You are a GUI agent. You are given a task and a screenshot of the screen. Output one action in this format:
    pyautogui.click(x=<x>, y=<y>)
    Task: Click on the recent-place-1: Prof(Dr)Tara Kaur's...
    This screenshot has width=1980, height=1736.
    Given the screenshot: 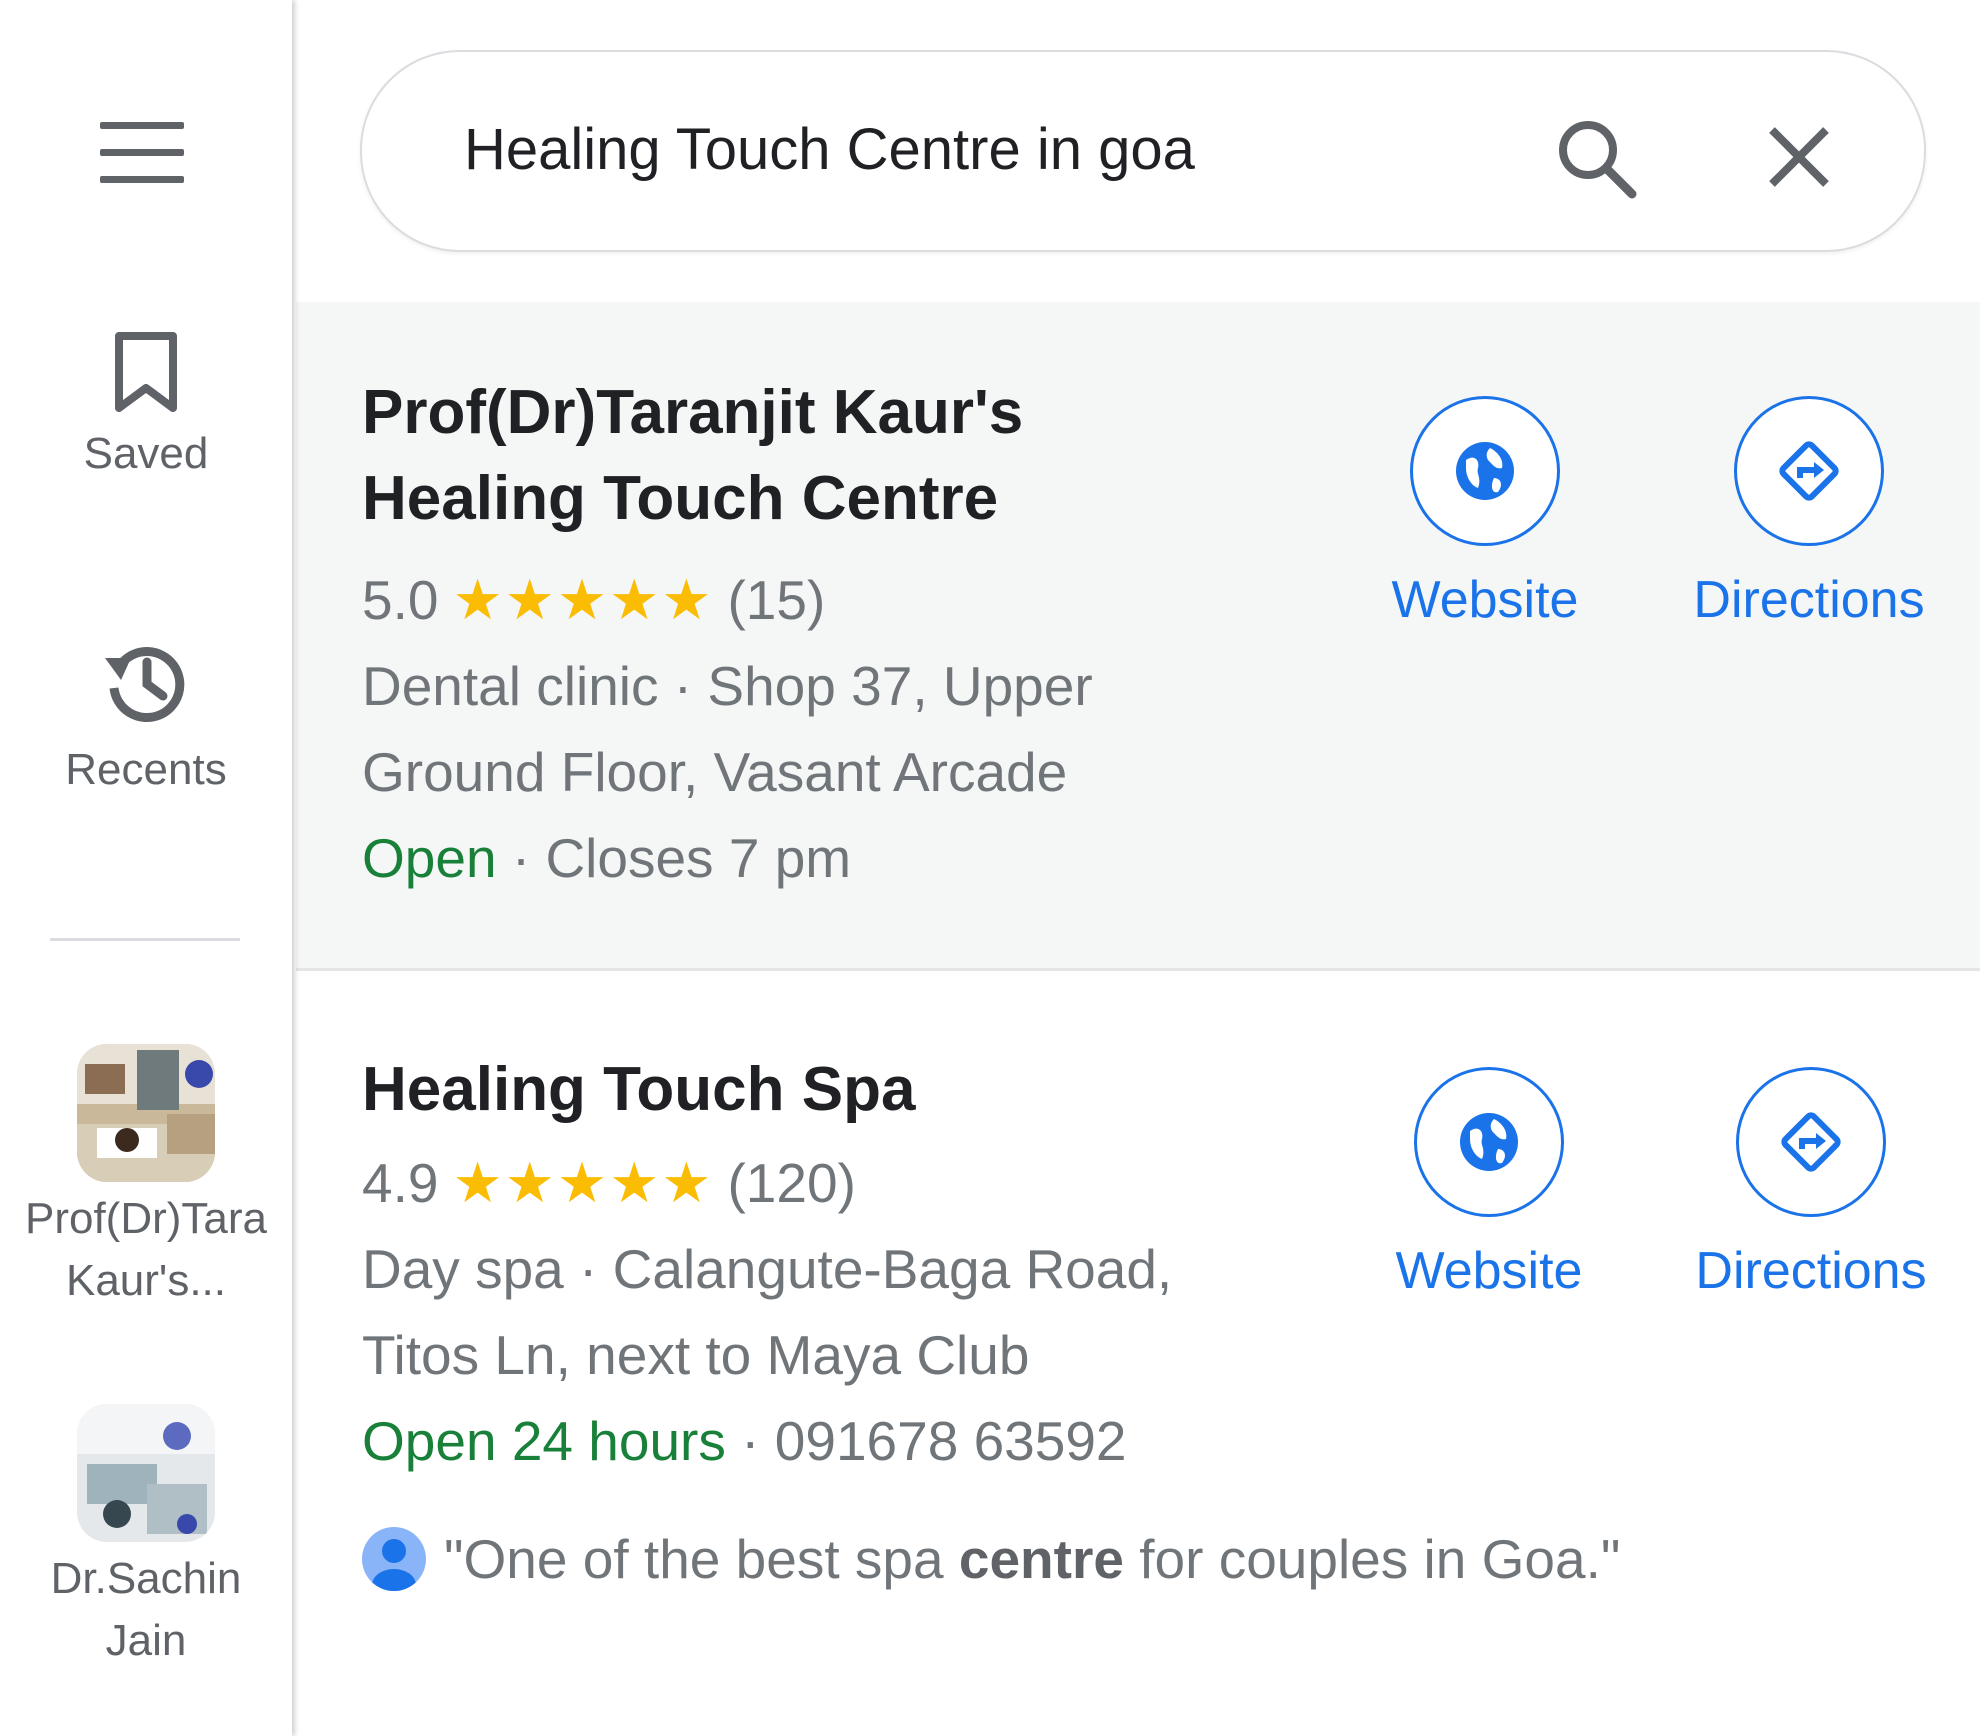 What is the action you would take?
    pyautogui.click(x=146, y=1178)
    